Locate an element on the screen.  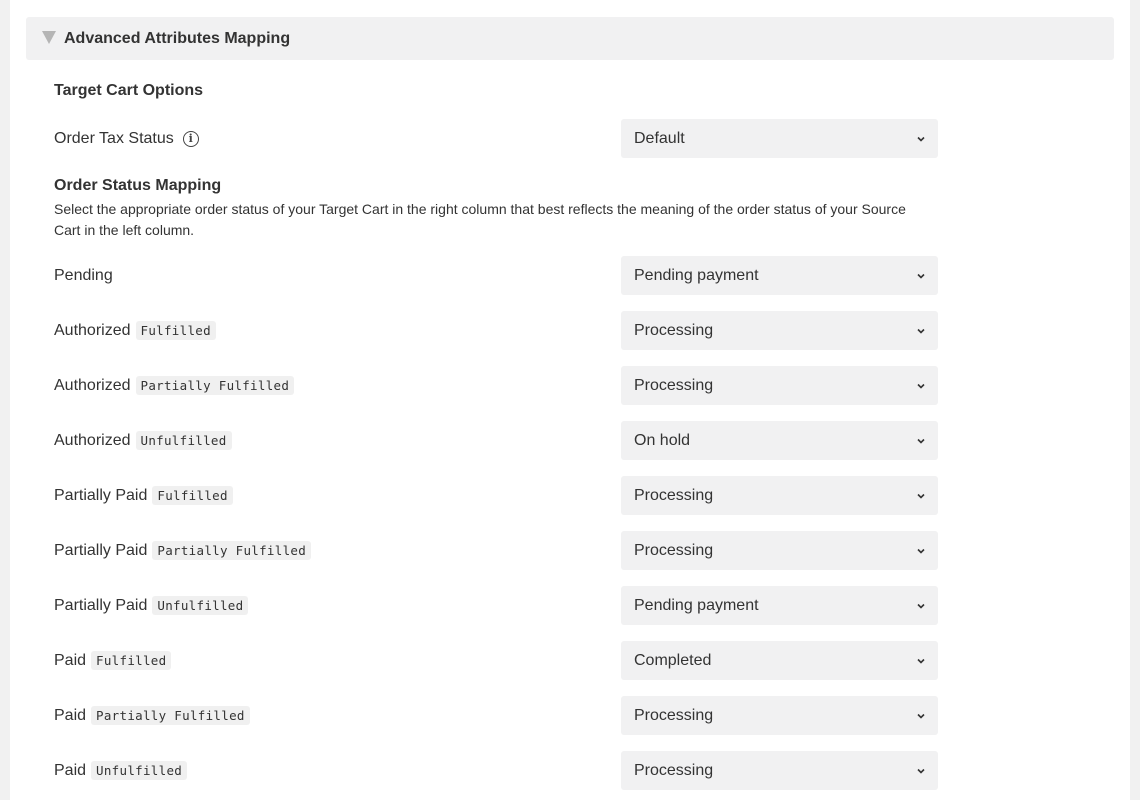
select-value: On hold is located at coordinates (662, 440).